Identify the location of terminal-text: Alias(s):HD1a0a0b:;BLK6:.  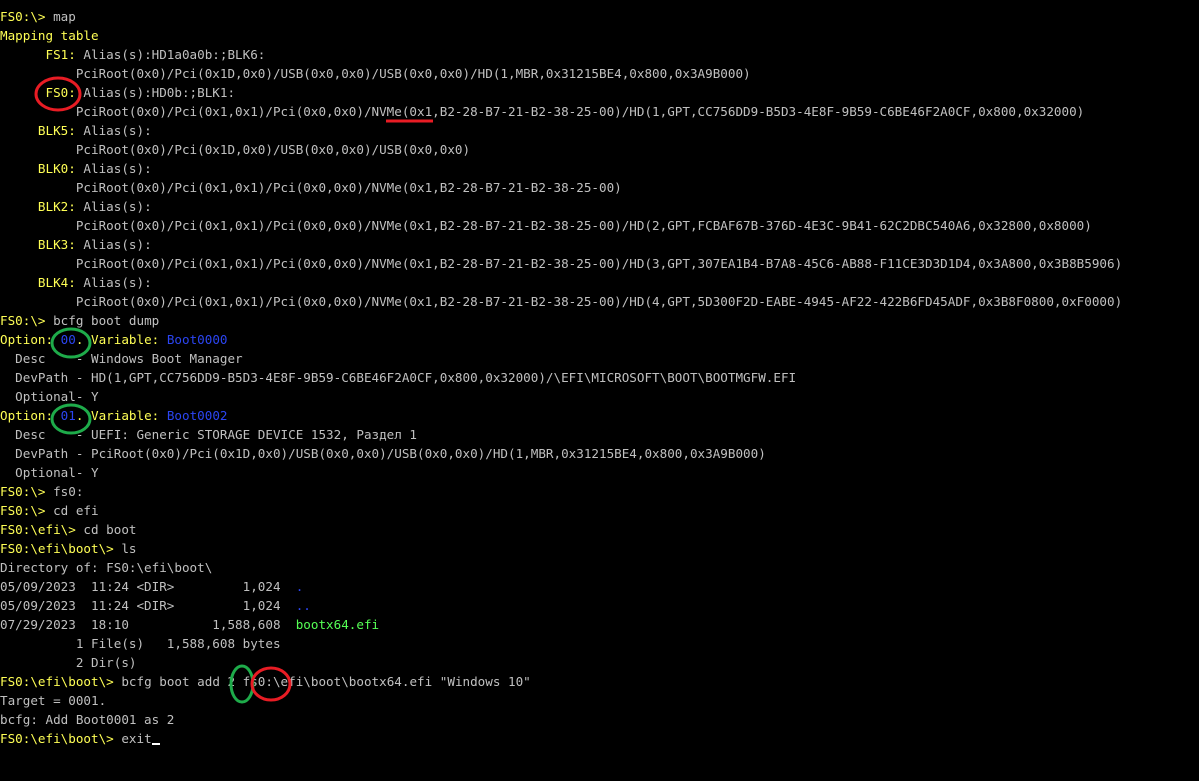
(174, 54).